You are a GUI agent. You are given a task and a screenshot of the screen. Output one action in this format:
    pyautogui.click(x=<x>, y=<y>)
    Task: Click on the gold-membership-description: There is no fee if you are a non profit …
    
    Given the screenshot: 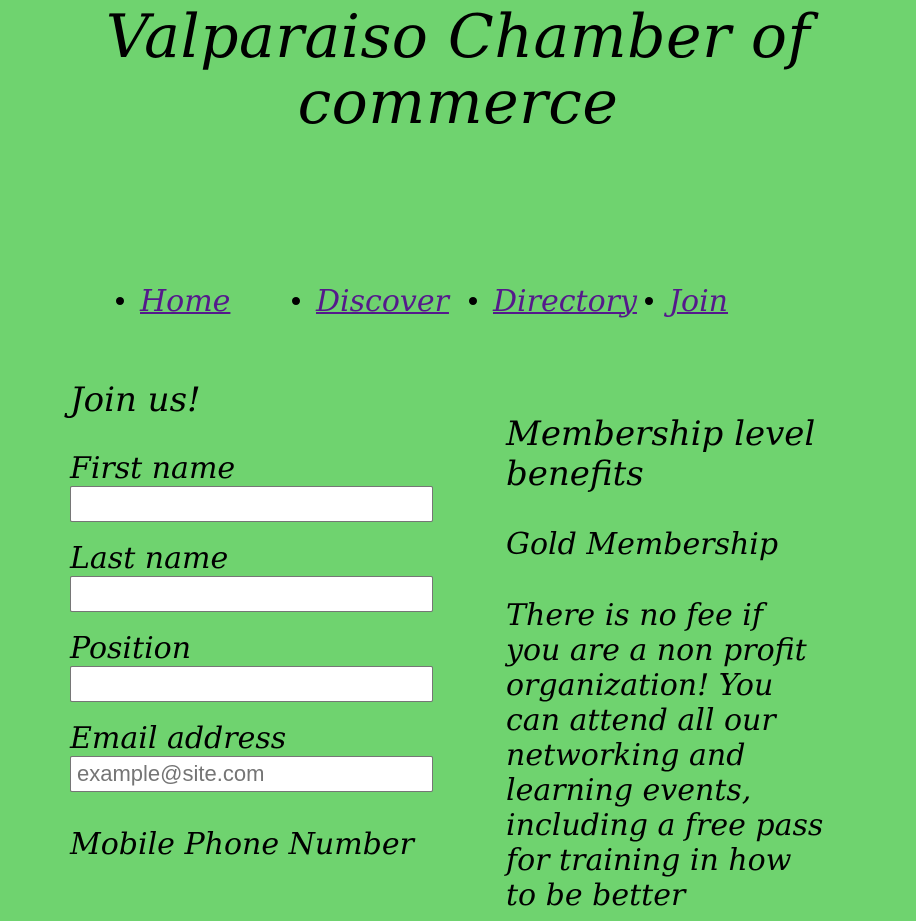 What is the action you would take?
    pyautogui.click(x=665, y=755)
    